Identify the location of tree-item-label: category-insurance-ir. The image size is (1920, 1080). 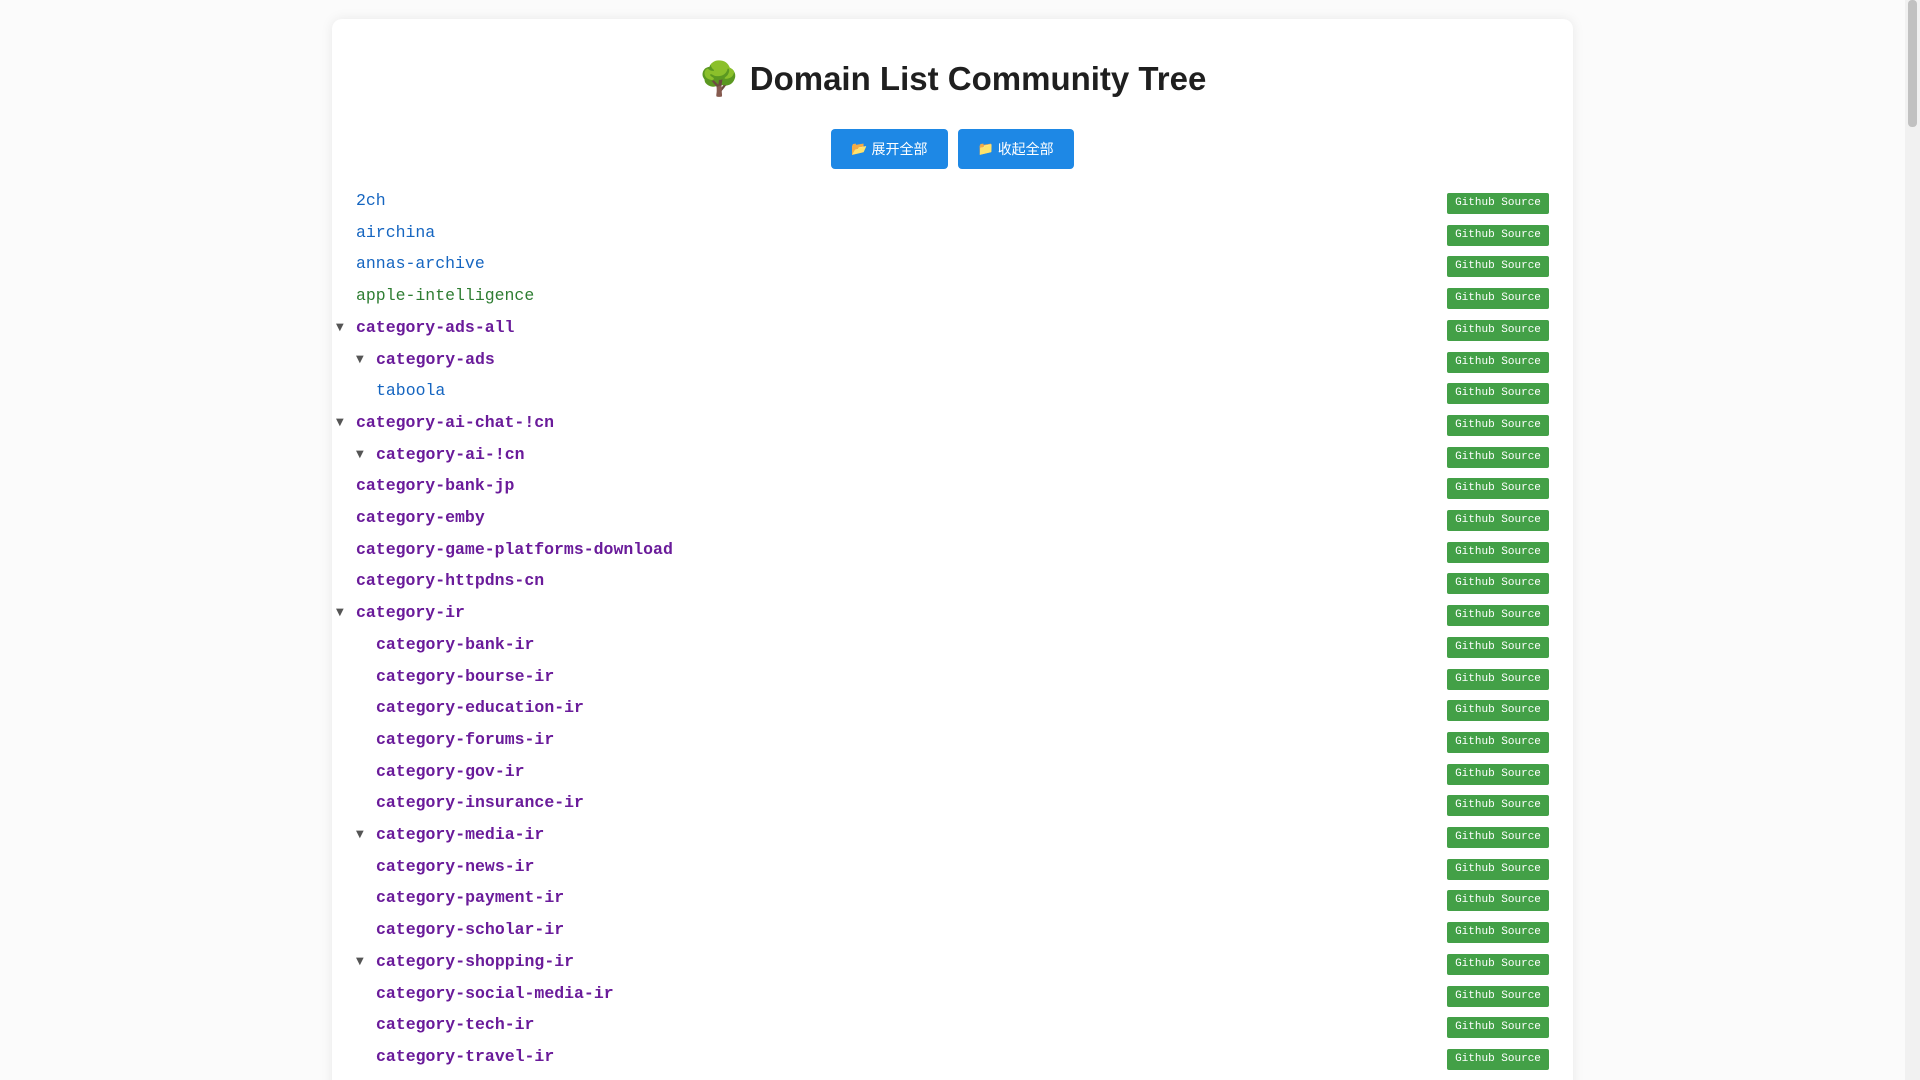
(480, 802).